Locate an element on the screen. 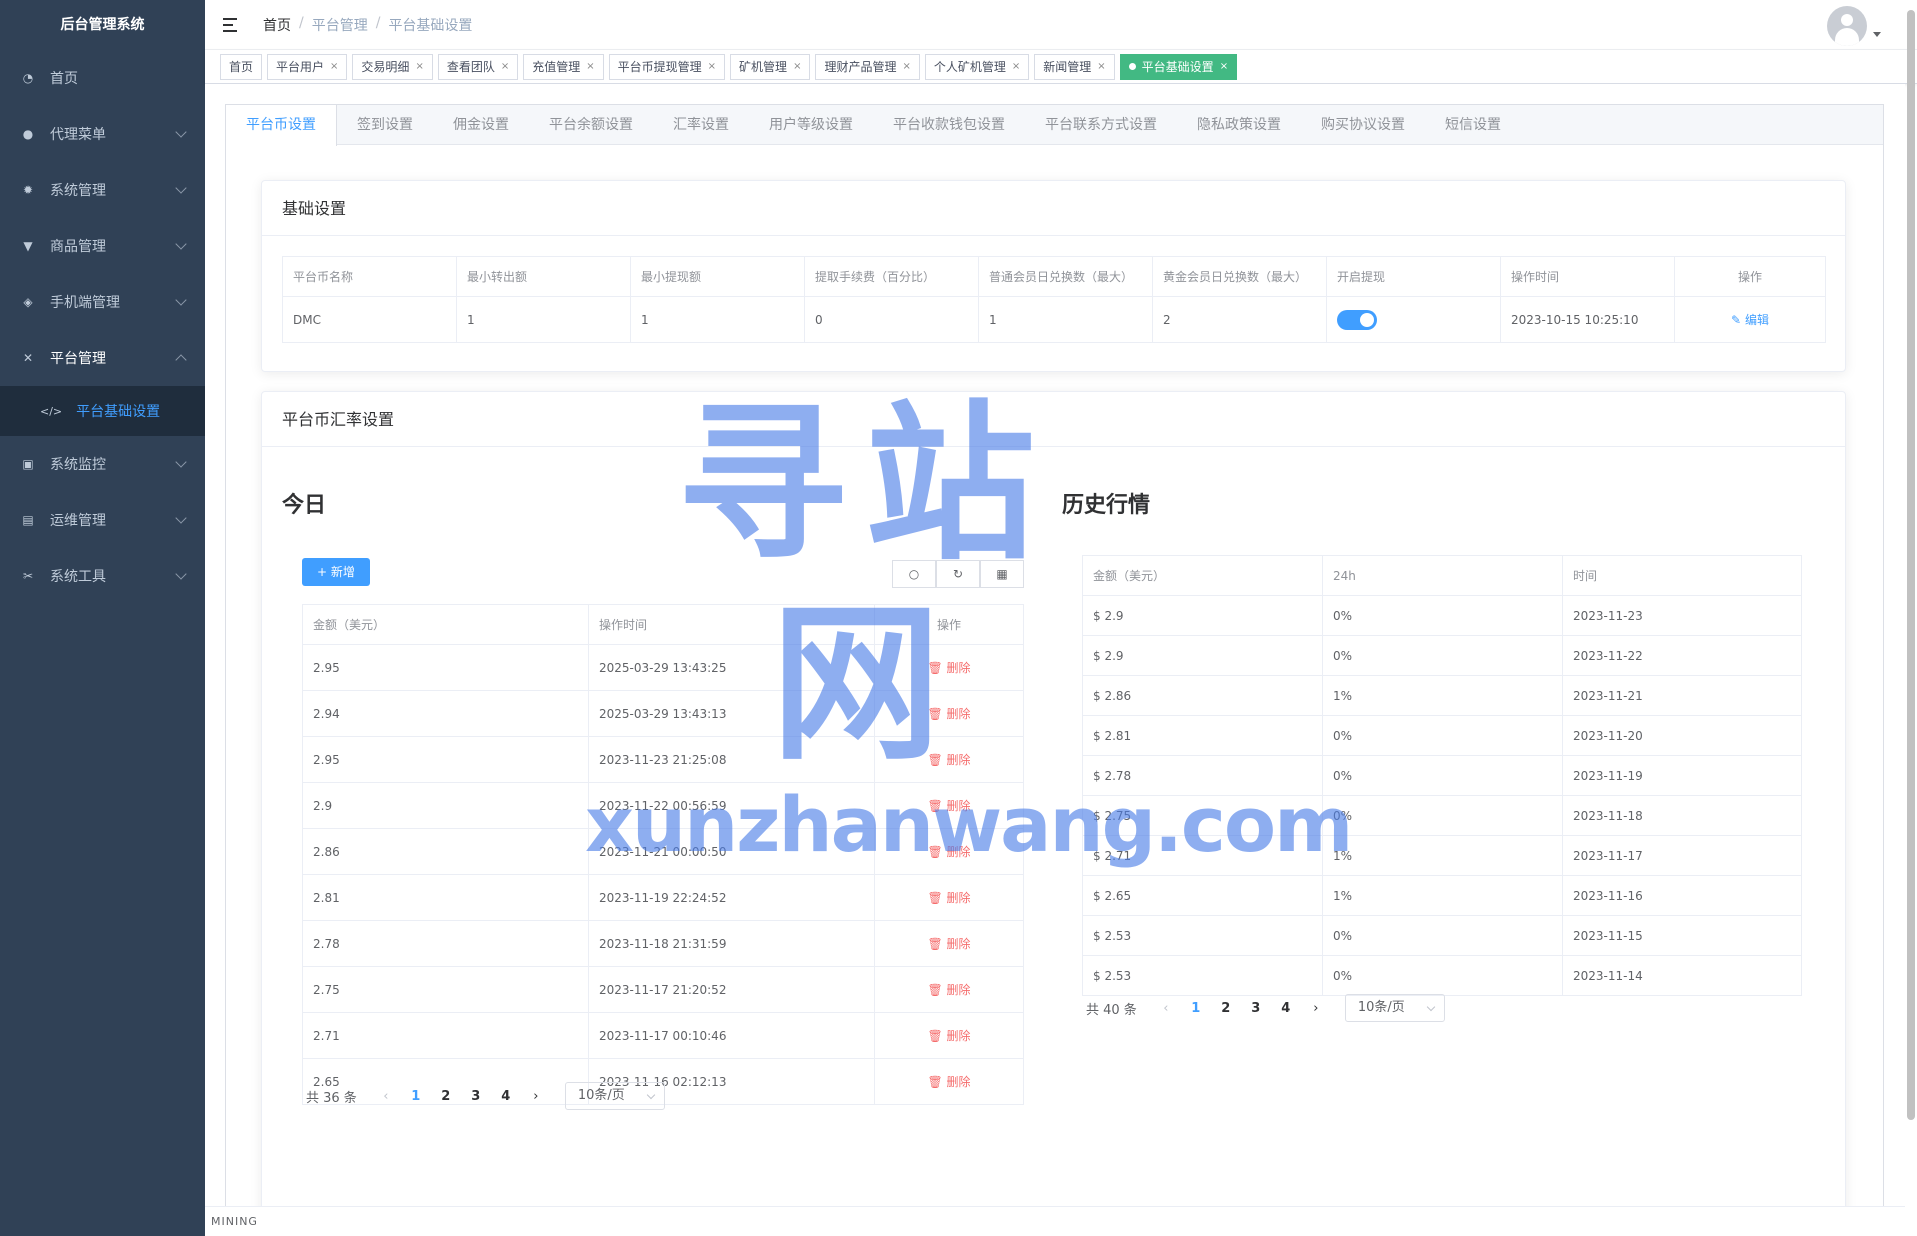 The height and width of the screenshot is (1236, 1917). wrench-icon: ✂ is located at coordinates (28, 576).